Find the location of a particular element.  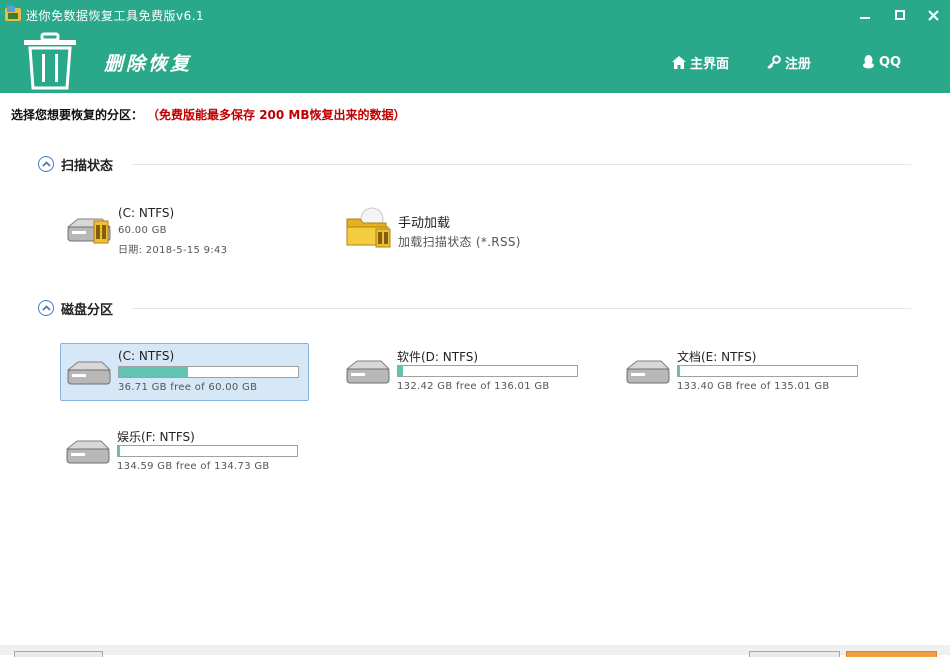

maximize-button is located at coordinates (900, 15).